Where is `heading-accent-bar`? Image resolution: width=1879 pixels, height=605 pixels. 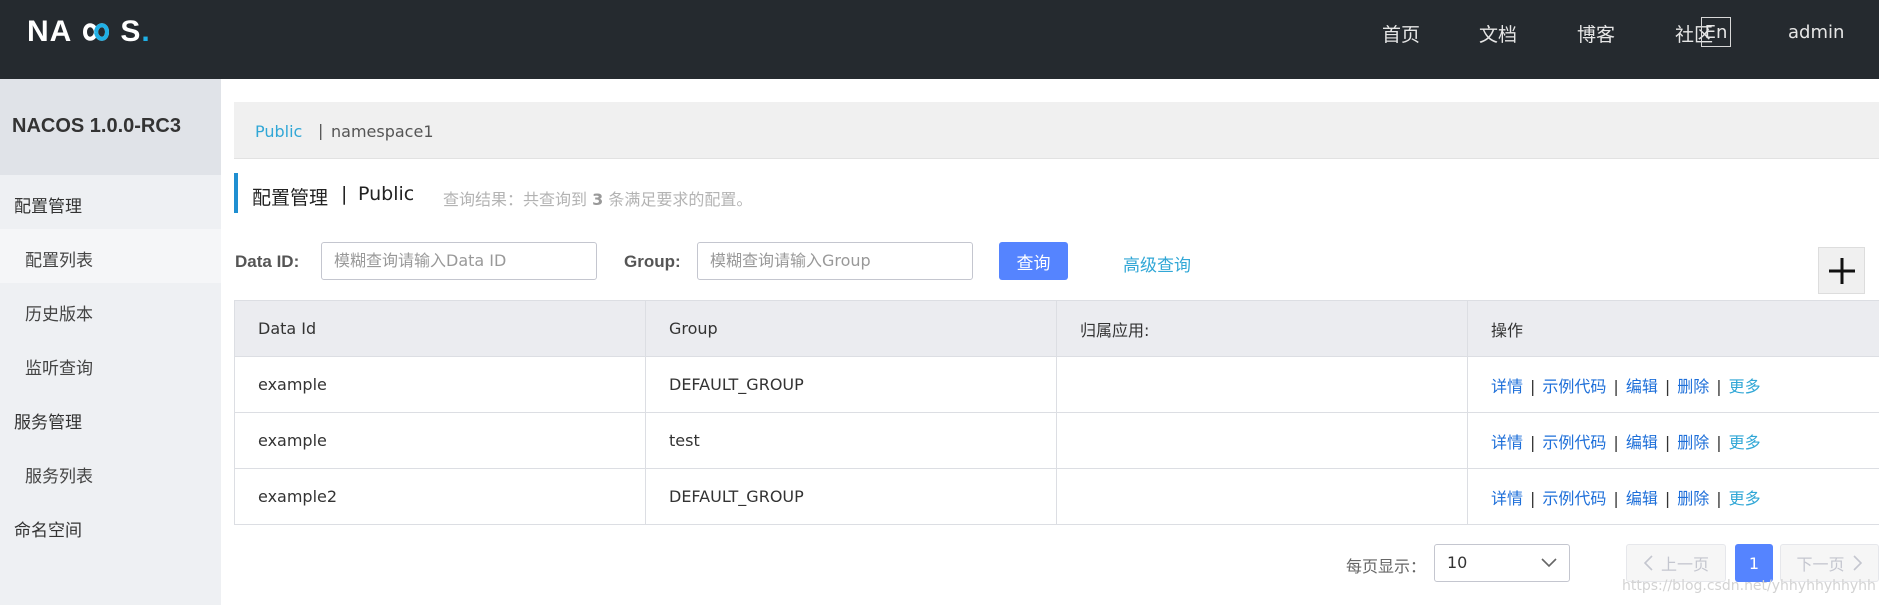
heading-accent-bar is located at coordinates (236, 193).